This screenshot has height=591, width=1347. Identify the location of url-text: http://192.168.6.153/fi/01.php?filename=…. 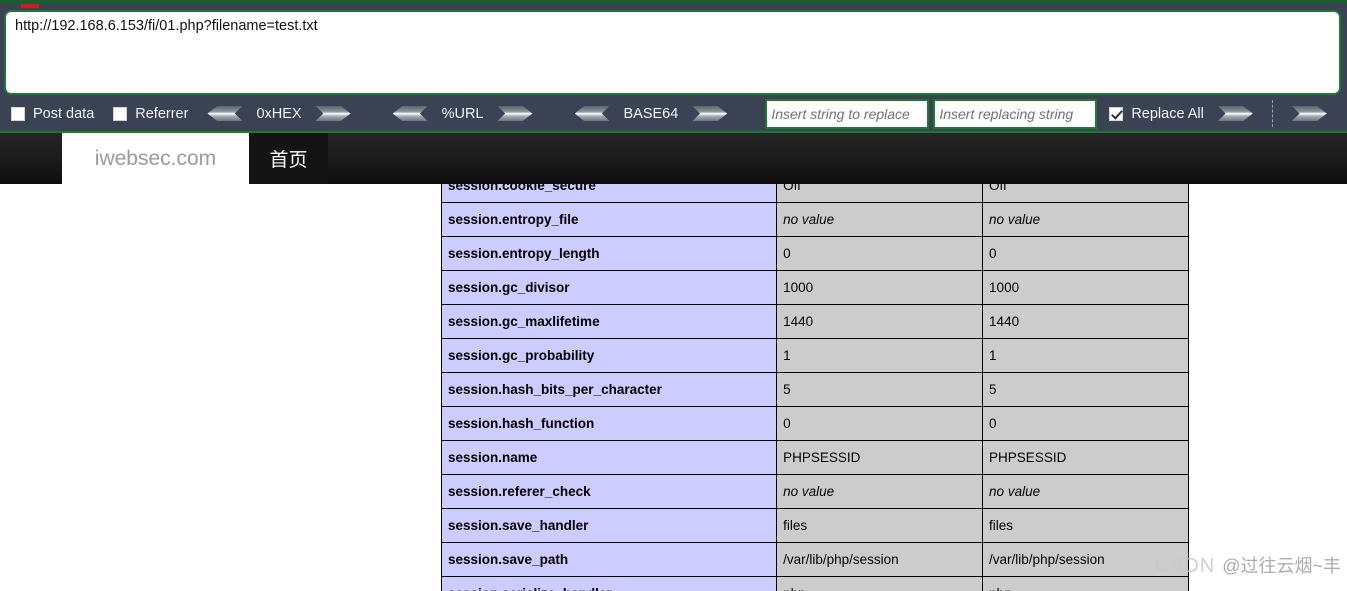
(166, 26).